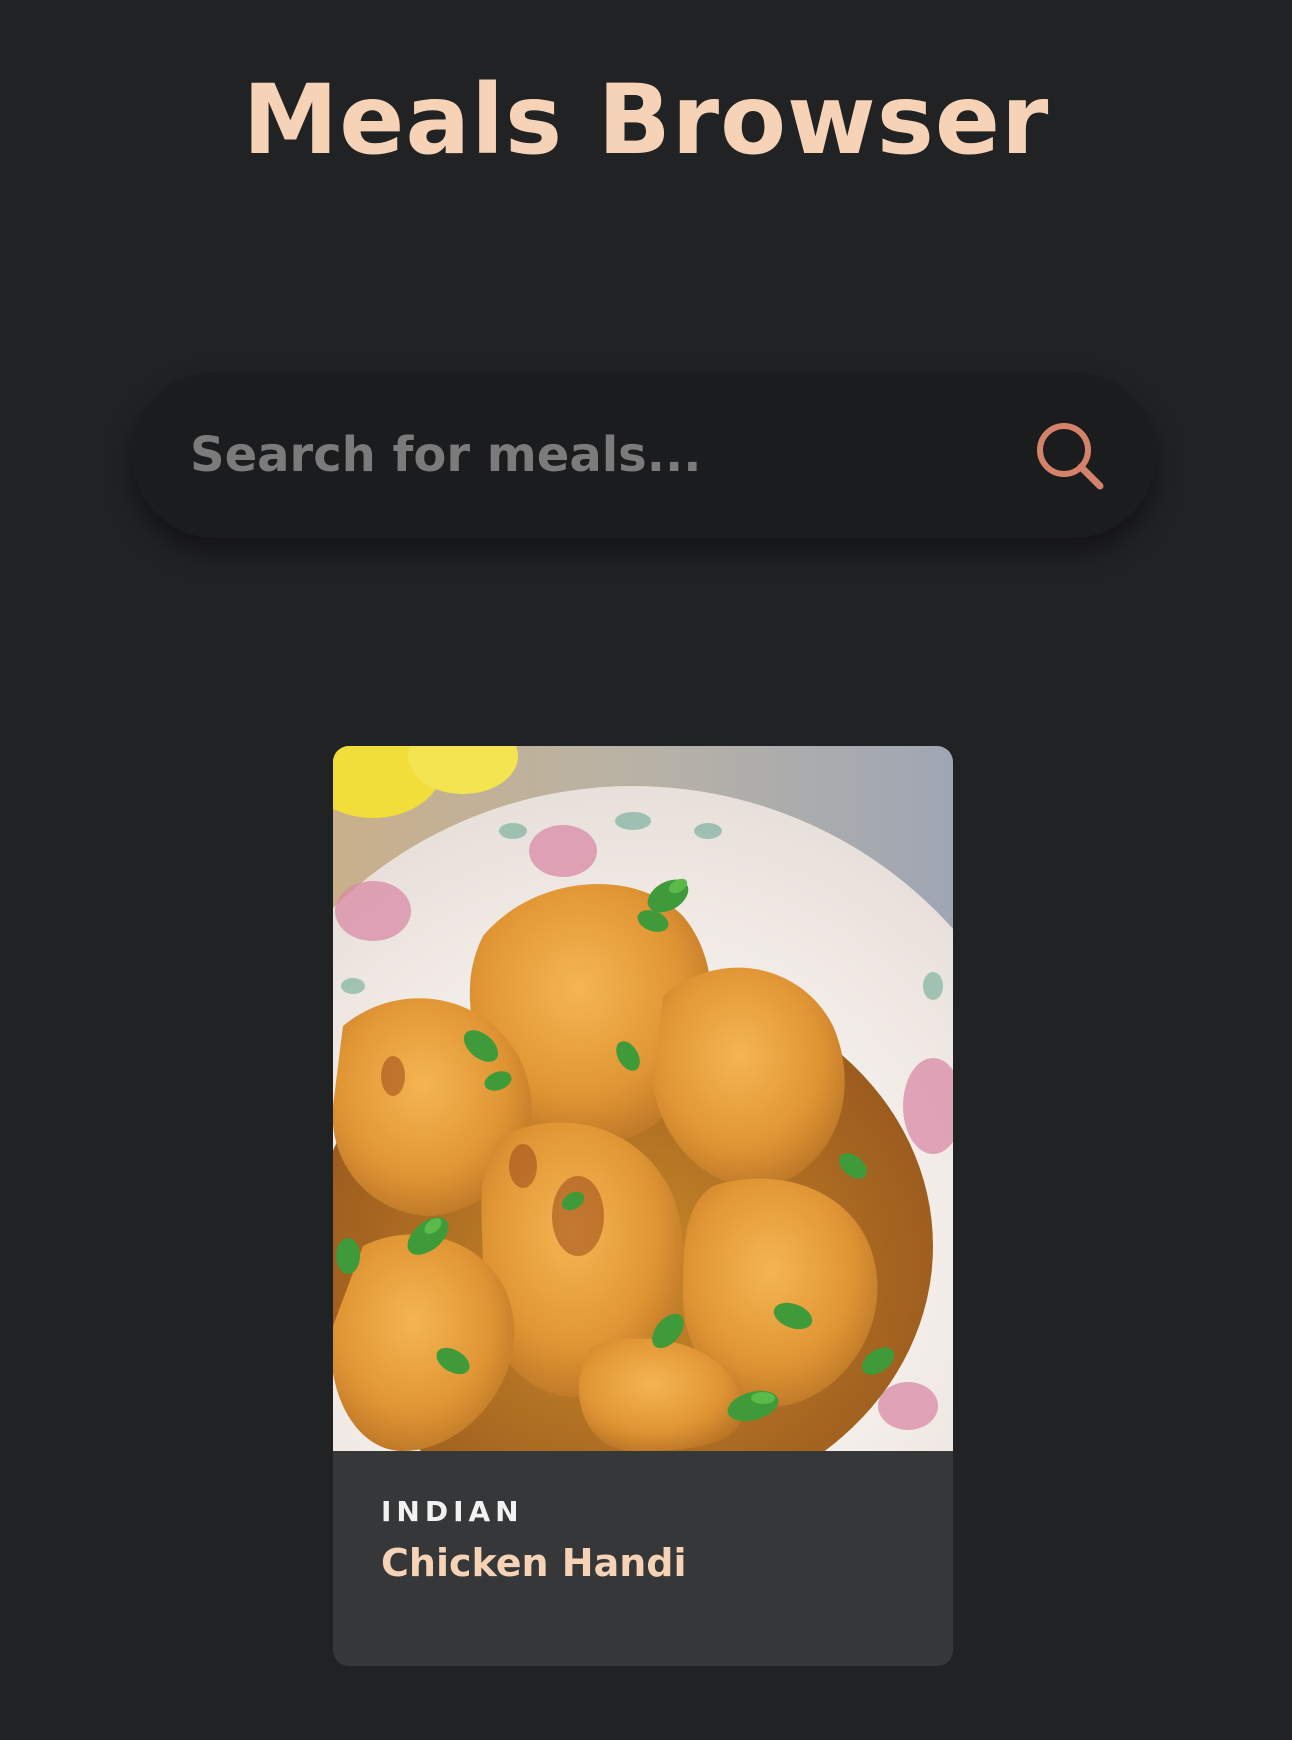  What do you see at coordinates (1071, 457) in the screenshot?
I see `search-icon` at bounding box center [1071, 457].